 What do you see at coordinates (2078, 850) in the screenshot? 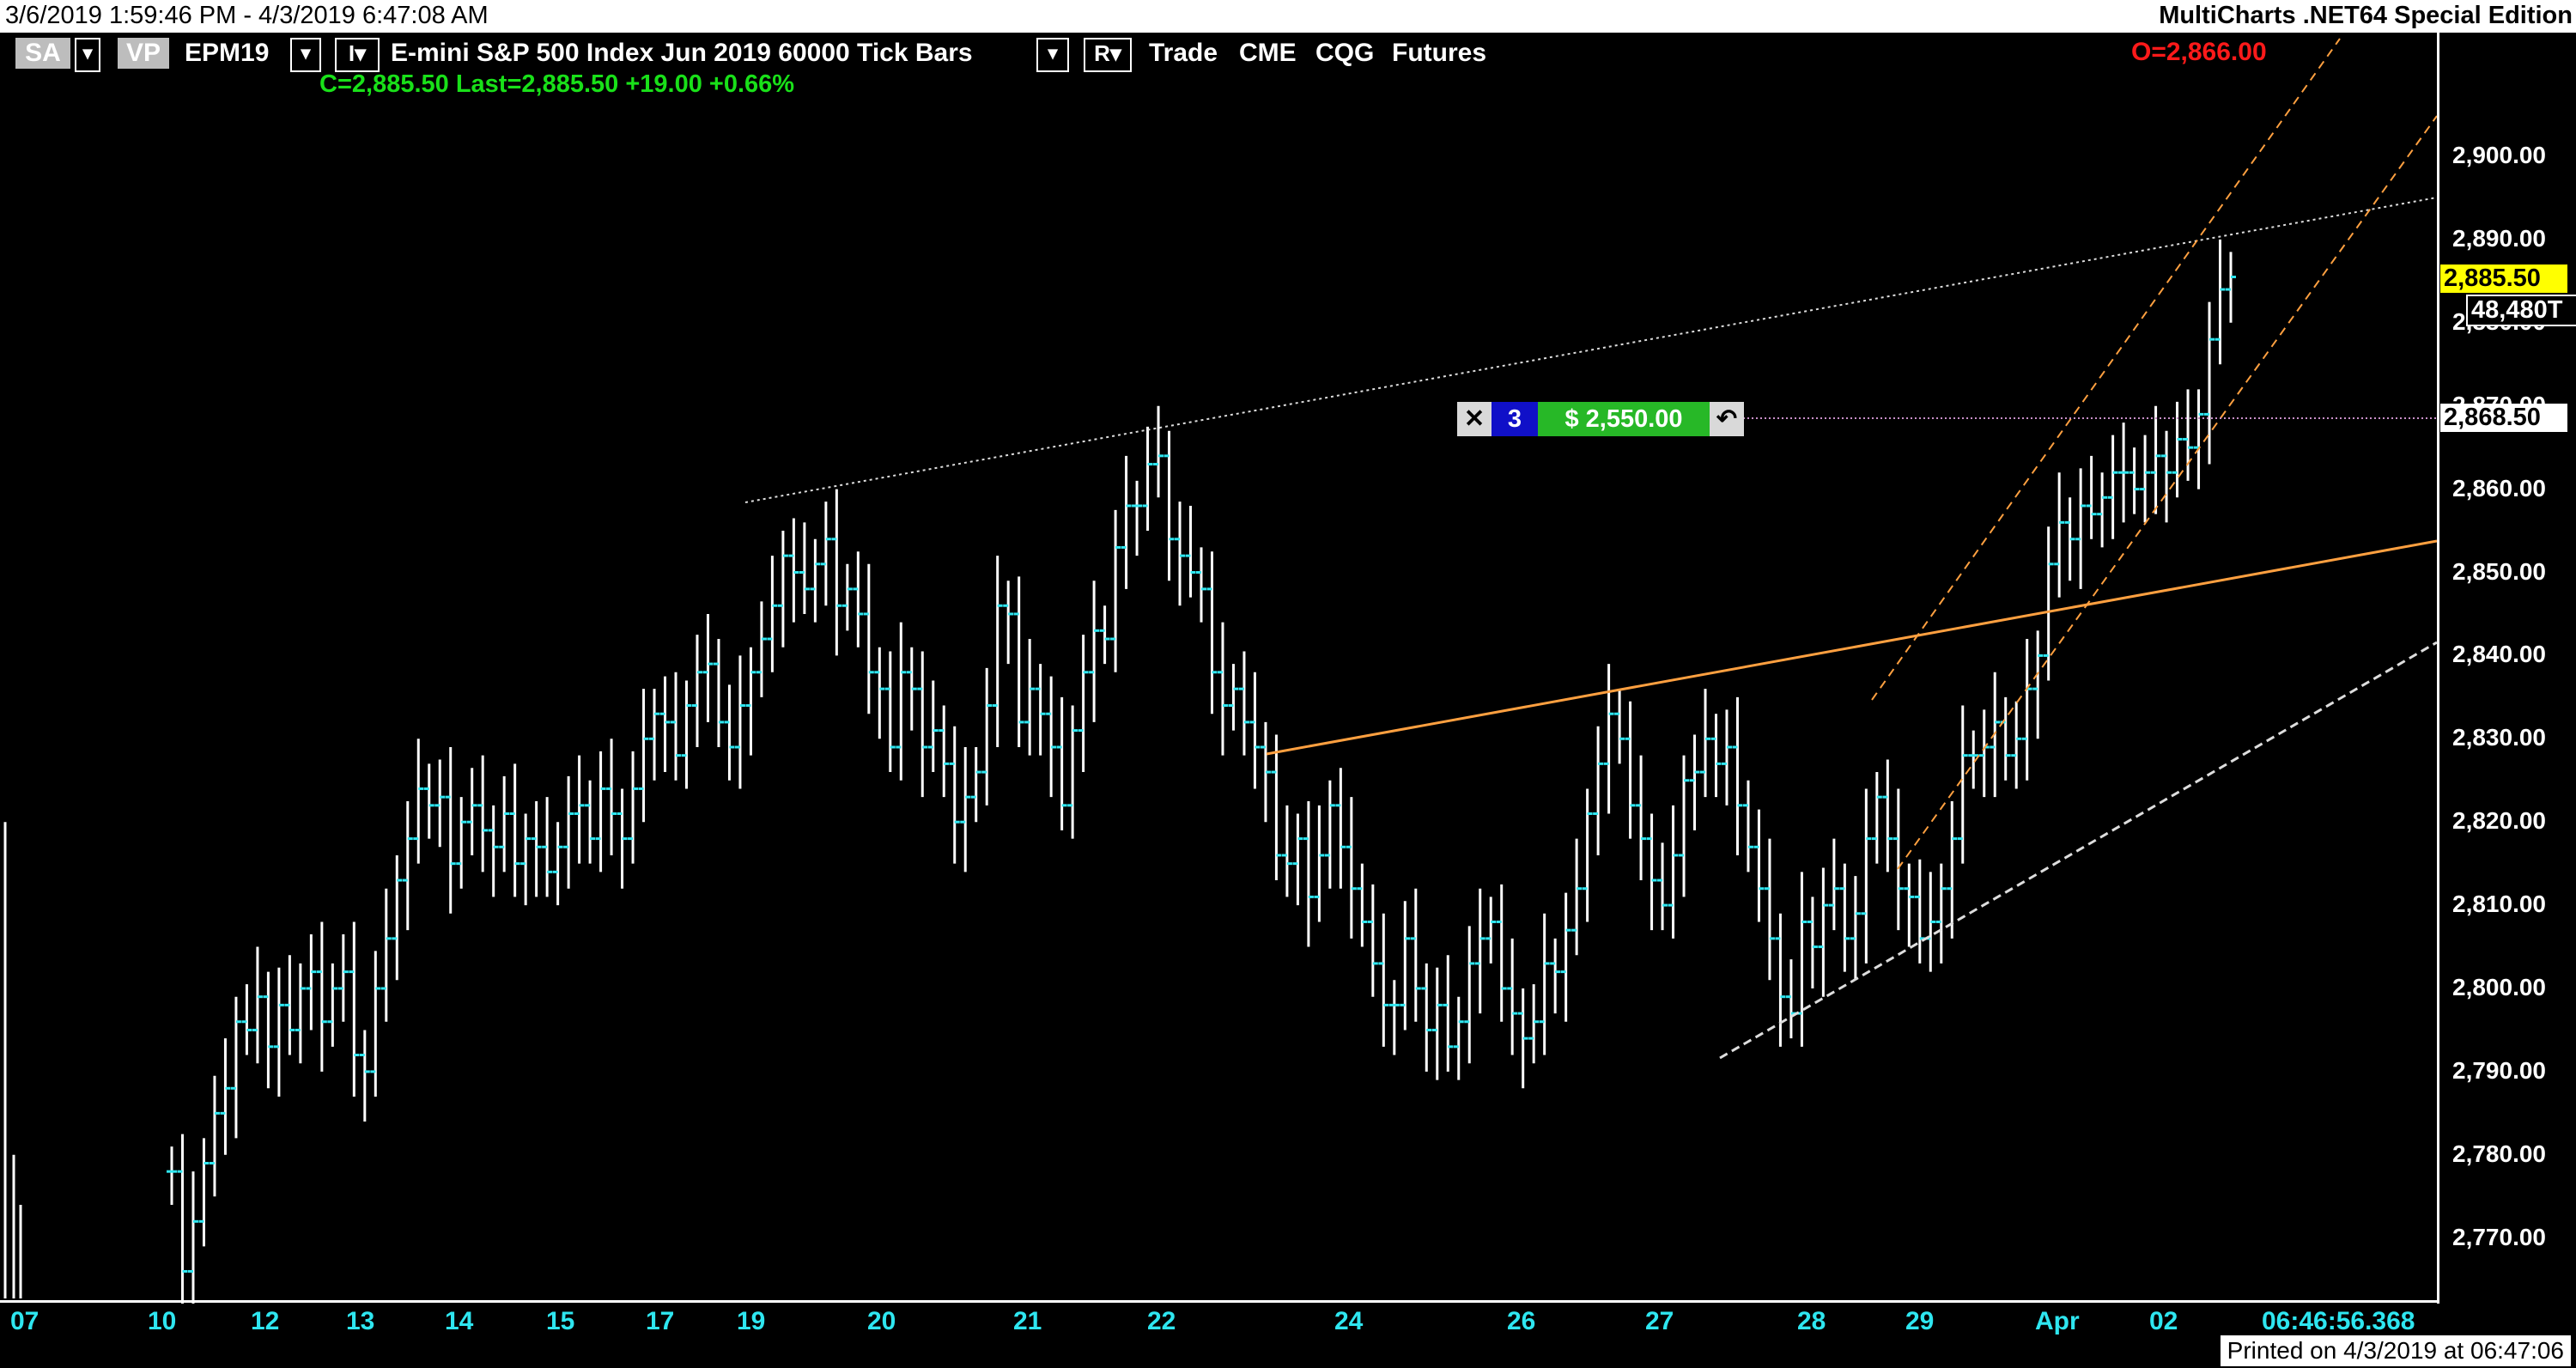
I see `support-trendline` at bounding box center [2078, 850].